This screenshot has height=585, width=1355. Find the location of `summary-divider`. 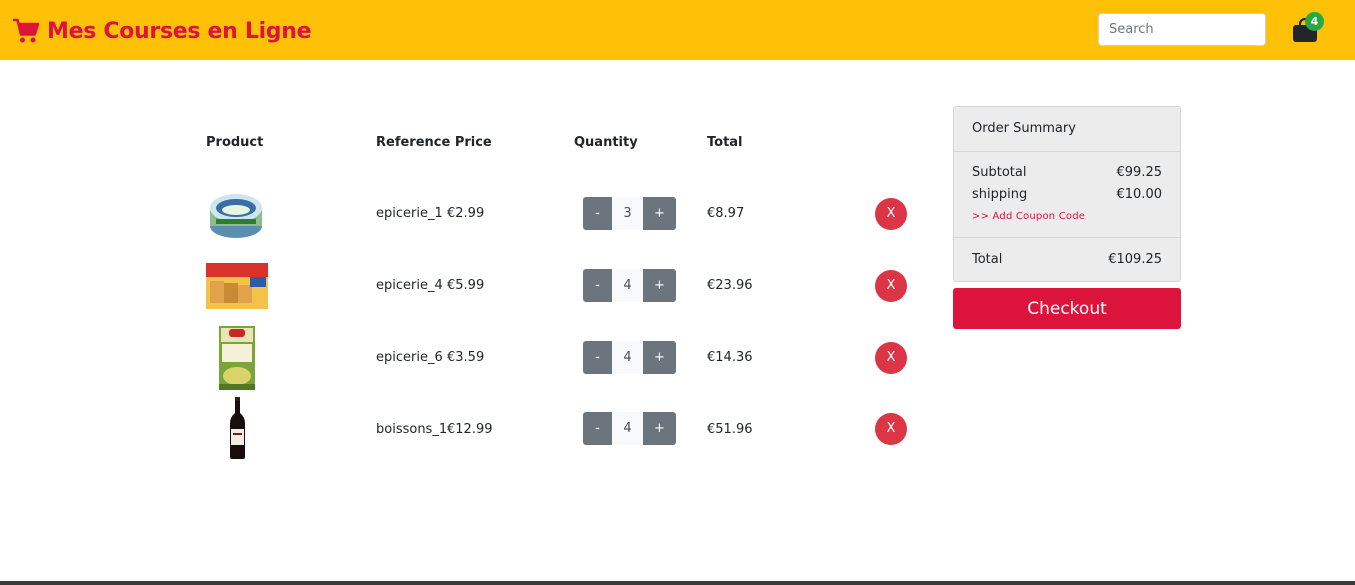

summary-divider is located at coordinates (1067, 237).